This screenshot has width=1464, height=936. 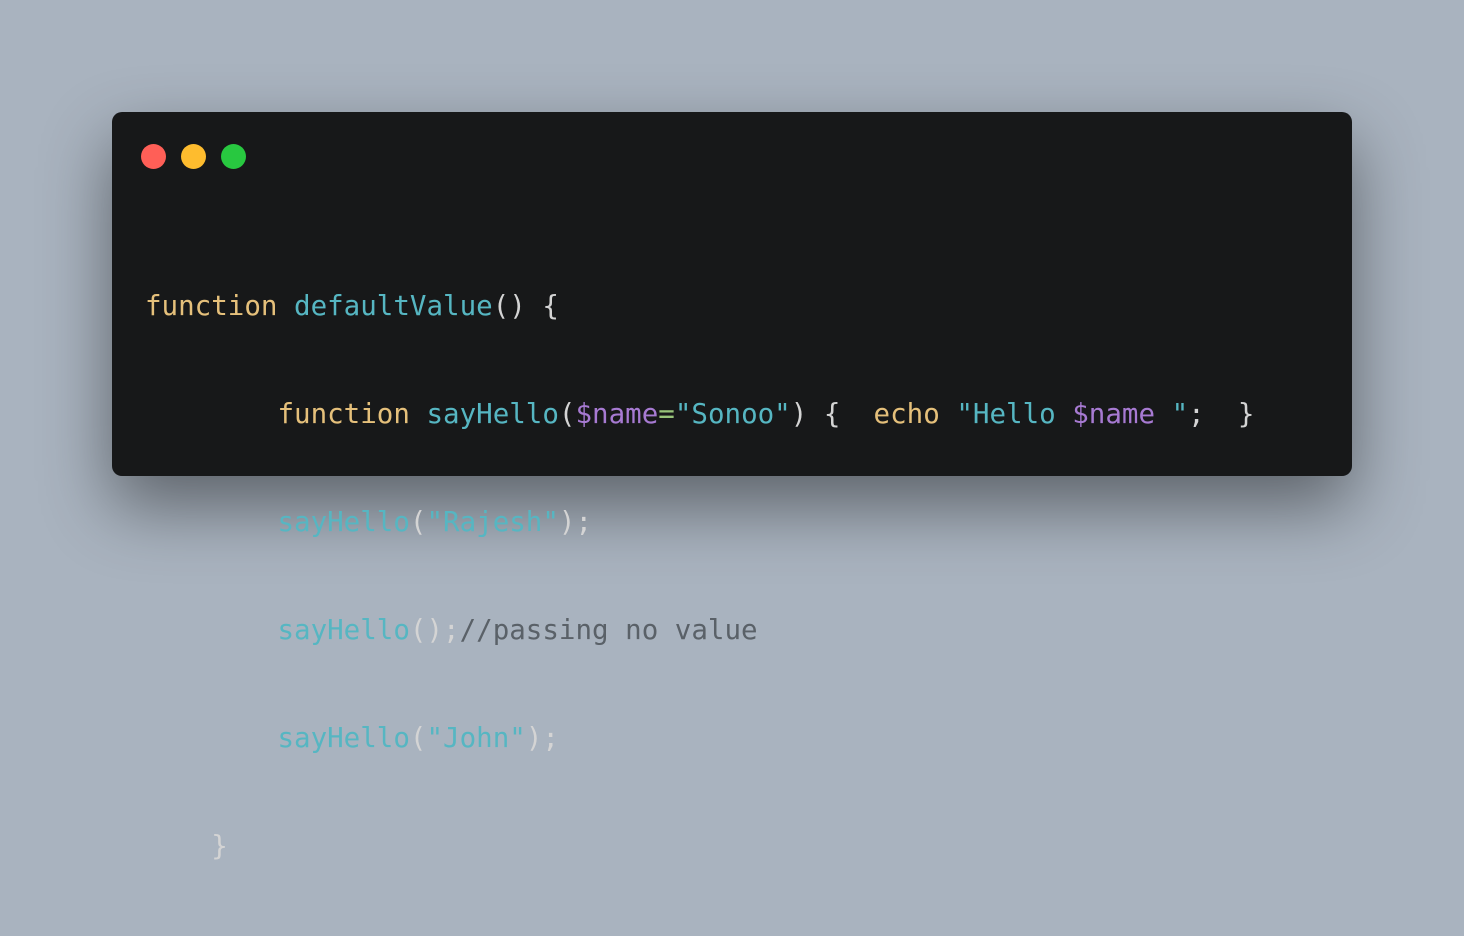 What do you see at coordinates (906, 414) in the screenshot?
I see `keyword: echo` at bounding box center [906, 414].